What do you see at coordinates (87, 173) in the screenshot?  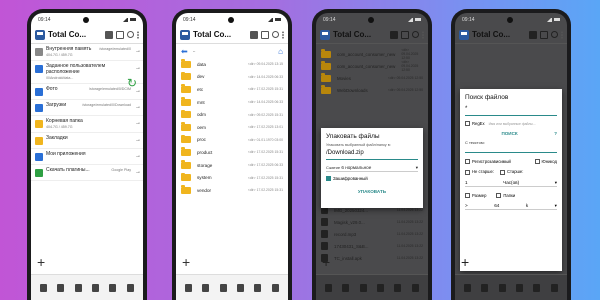 I see `home-list-item: Скачать плагины... Google Play →` at bounding box center [87, 173].